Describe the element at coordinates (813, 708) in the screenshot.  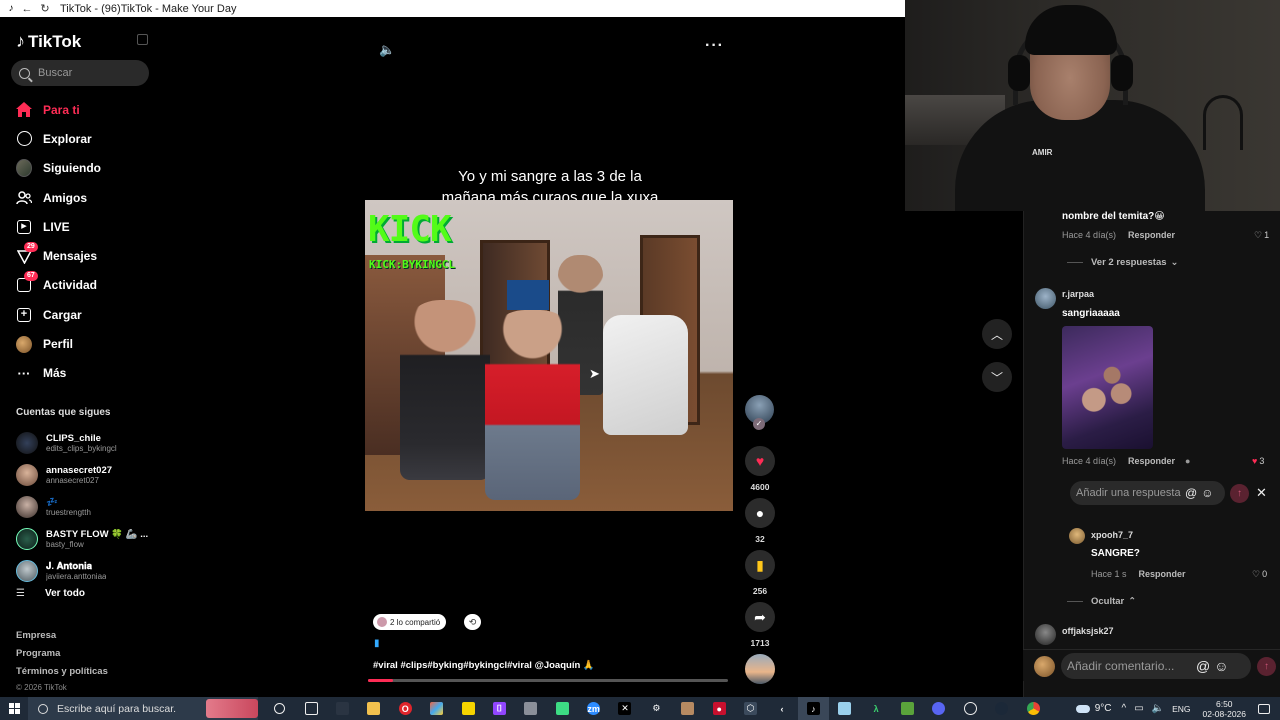
I see `tiktok-app-icon: ♪` at that location.